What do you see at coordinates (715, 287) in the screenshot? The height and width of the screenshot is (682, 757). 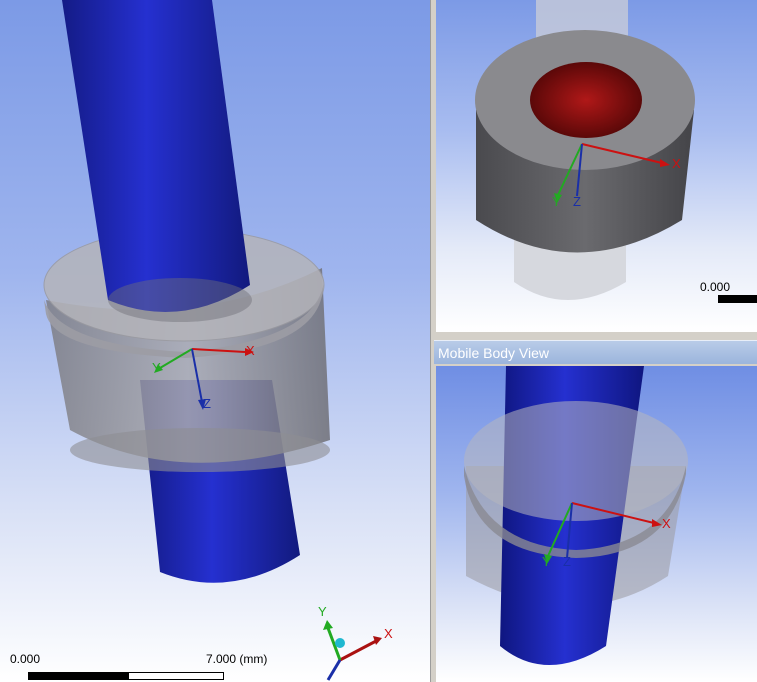 I see `ref-scale-start: 0.000` at bounding box center [715, 287].